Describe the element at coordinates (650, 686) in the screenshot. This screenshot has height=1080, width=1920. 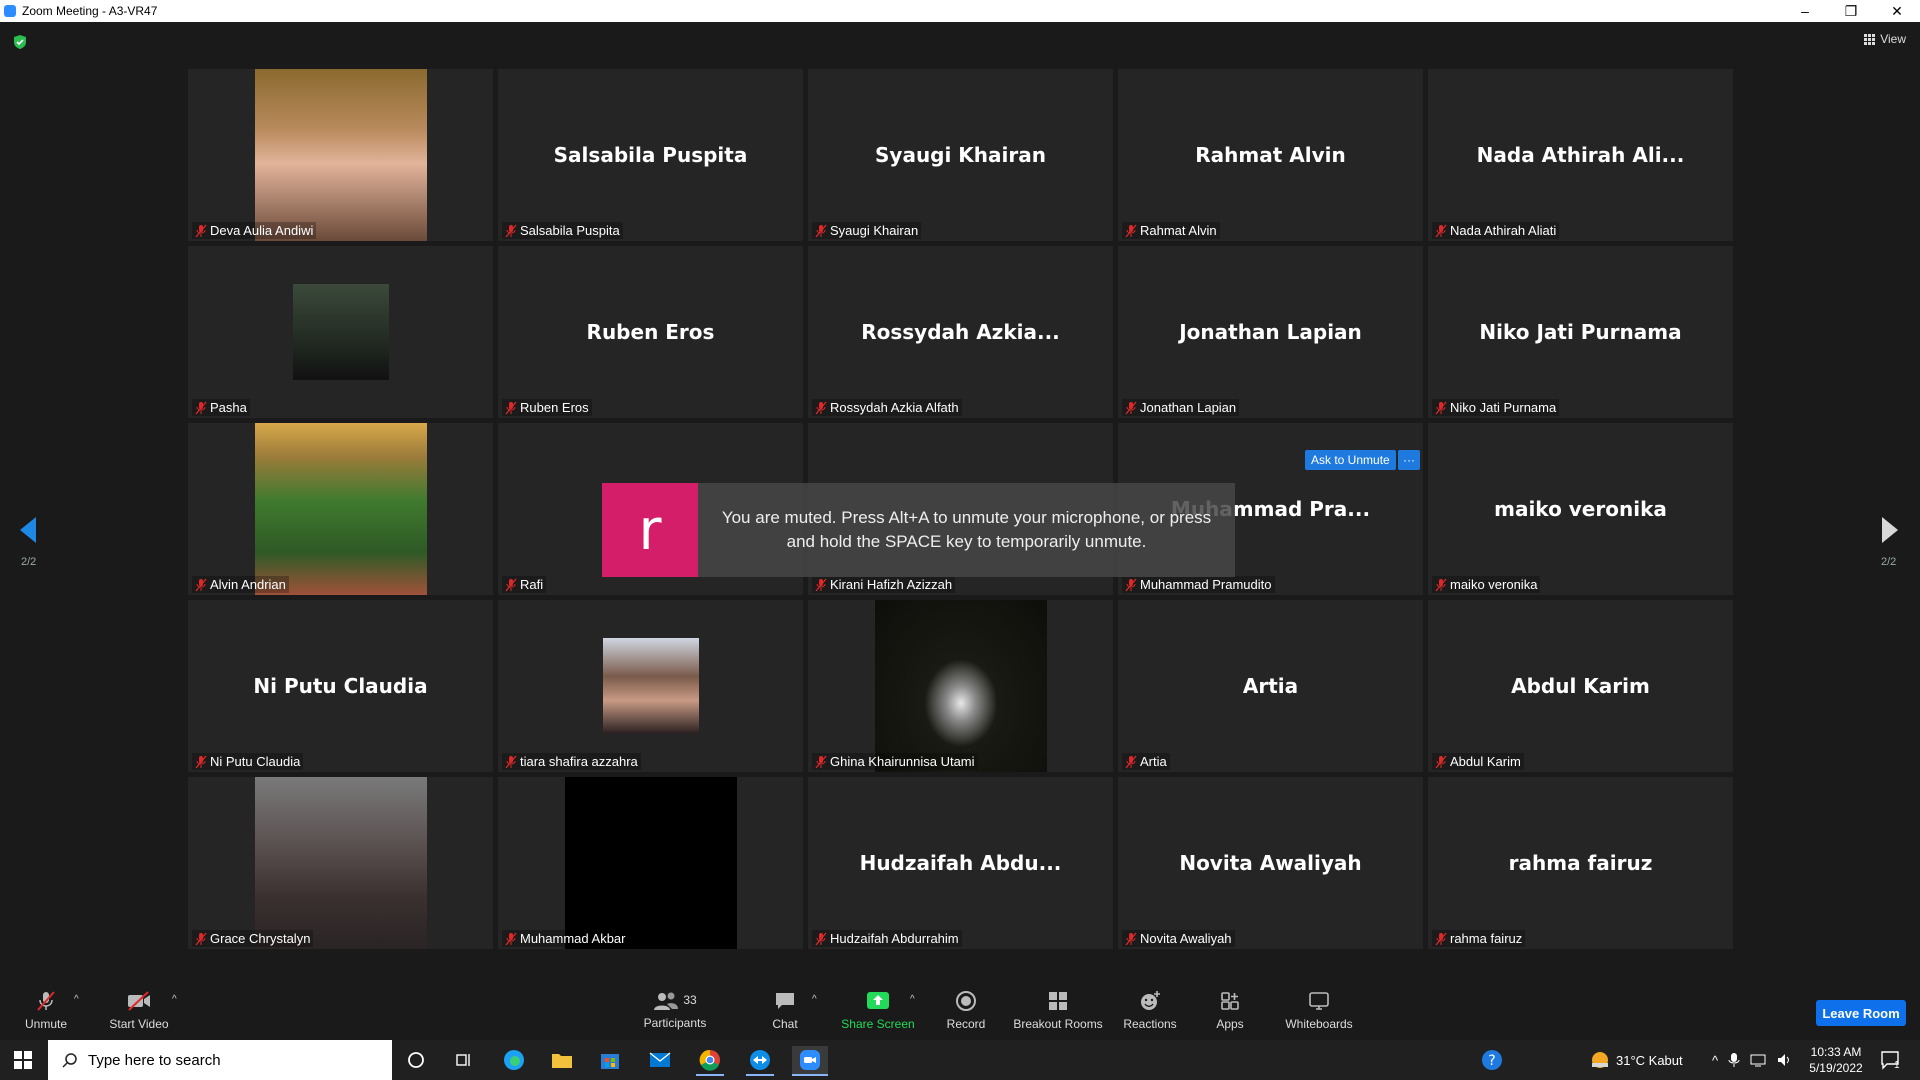
I see `participant-tile: tiara shafira azzahra` at that location.